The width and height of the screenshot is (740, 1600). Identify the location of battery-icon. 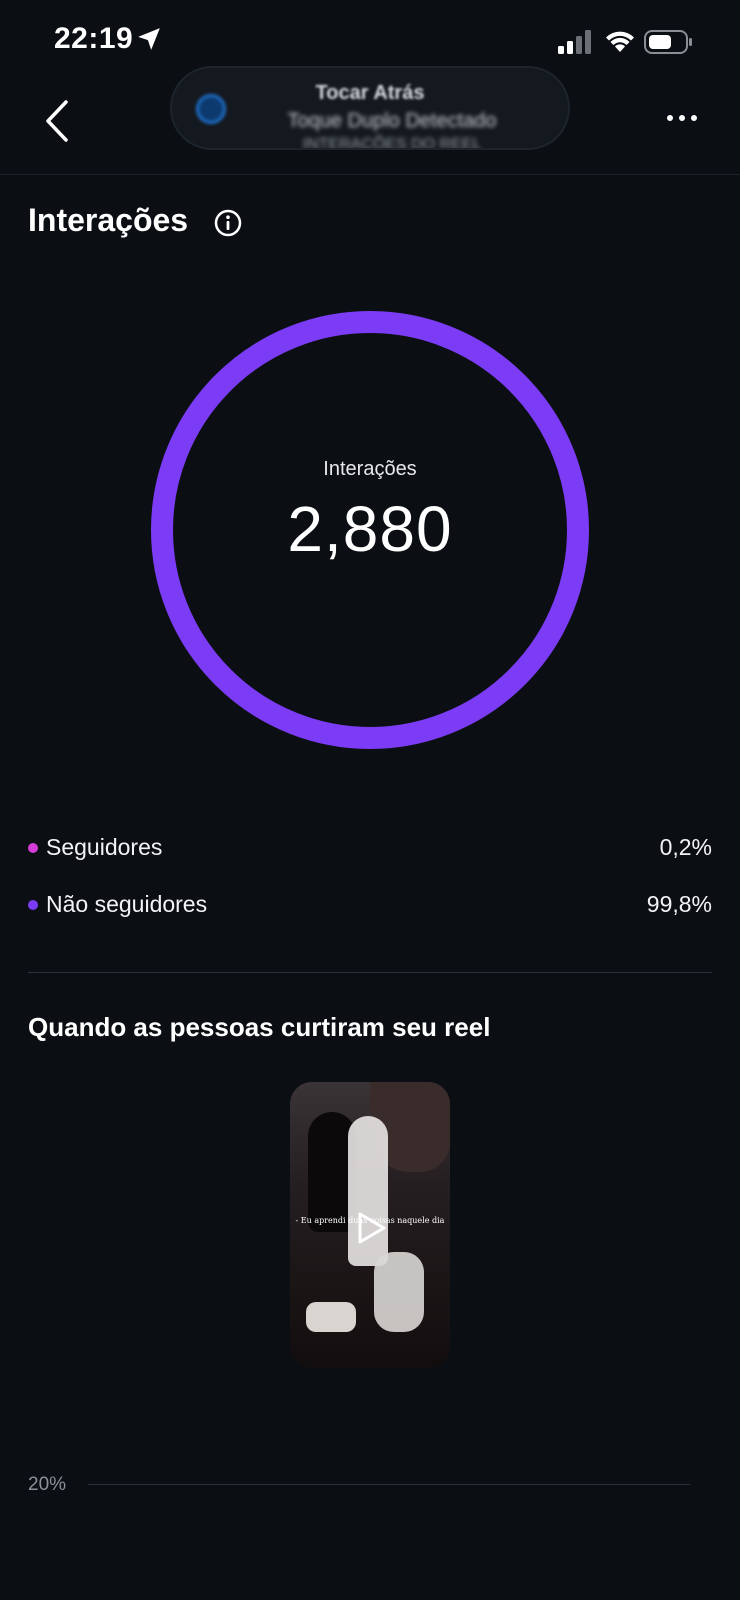
(668, 42).